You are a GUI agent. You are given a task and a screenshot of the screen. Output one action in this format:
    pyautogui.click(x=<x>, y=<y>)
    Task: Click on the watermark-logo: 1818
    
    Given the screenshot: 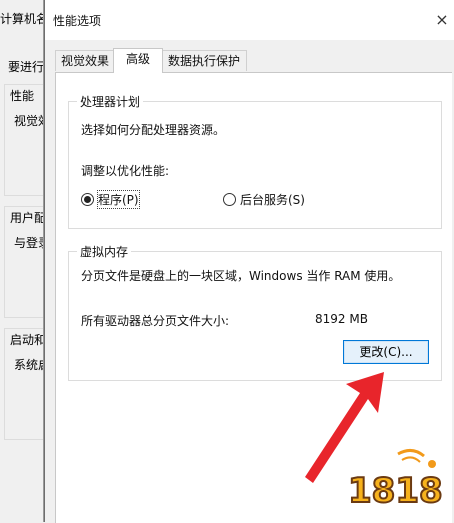 What is the action you would take?
    pyautogui.click(x=395, y=482)
    